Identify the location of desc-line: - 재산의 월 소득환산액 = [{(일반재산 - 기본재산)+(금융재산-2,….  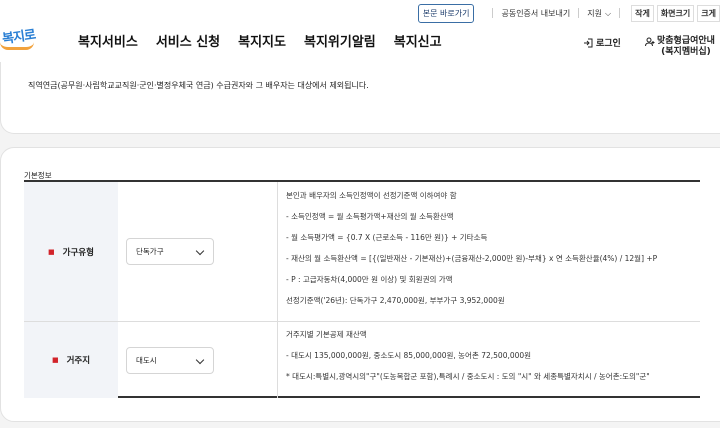
(472, 258).